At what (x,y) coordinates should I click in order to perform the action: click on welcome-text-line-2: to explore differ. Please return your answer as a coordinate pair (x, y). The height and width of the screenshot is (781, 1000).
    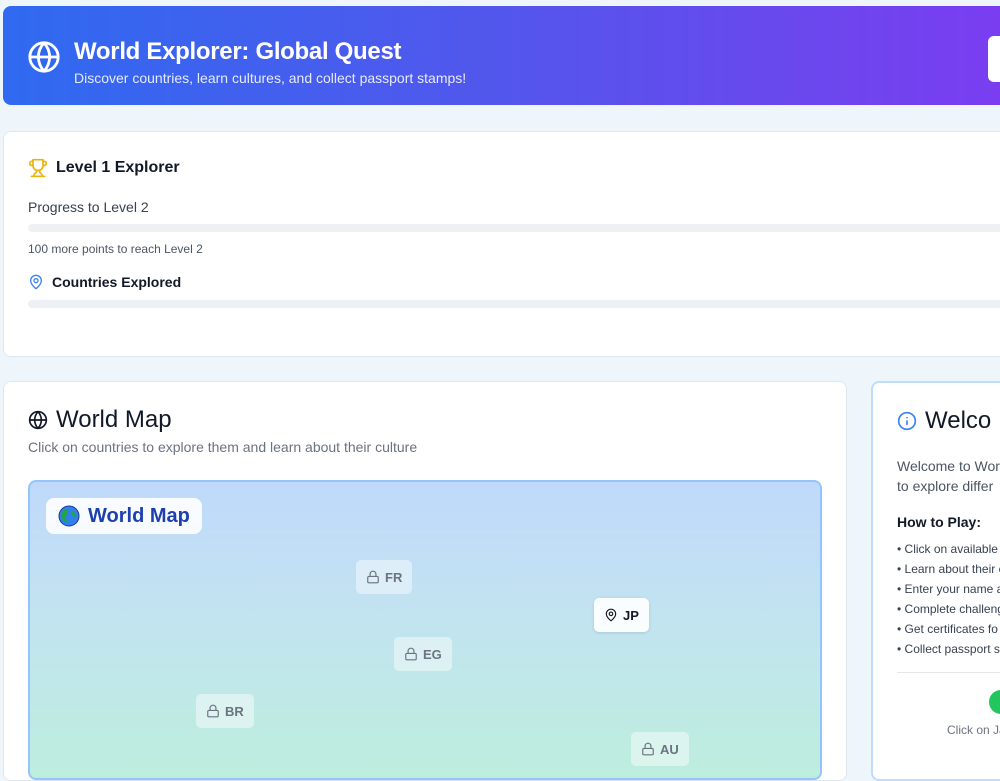
    Looking at the image, I should click on (945, 486).